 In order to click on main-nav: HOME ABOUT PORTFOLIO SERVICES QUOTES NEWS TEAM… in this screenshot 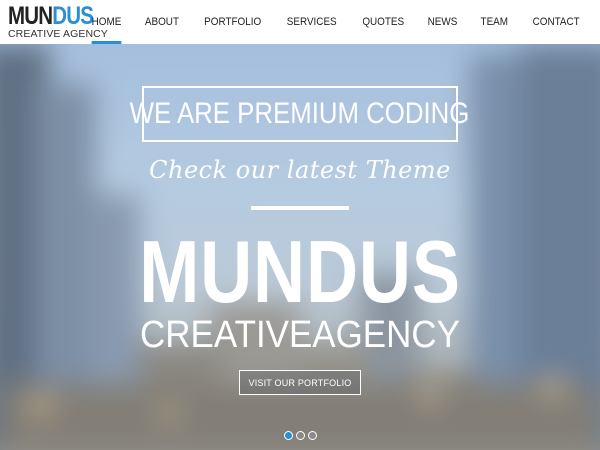, I will do `click(336, 22)`.